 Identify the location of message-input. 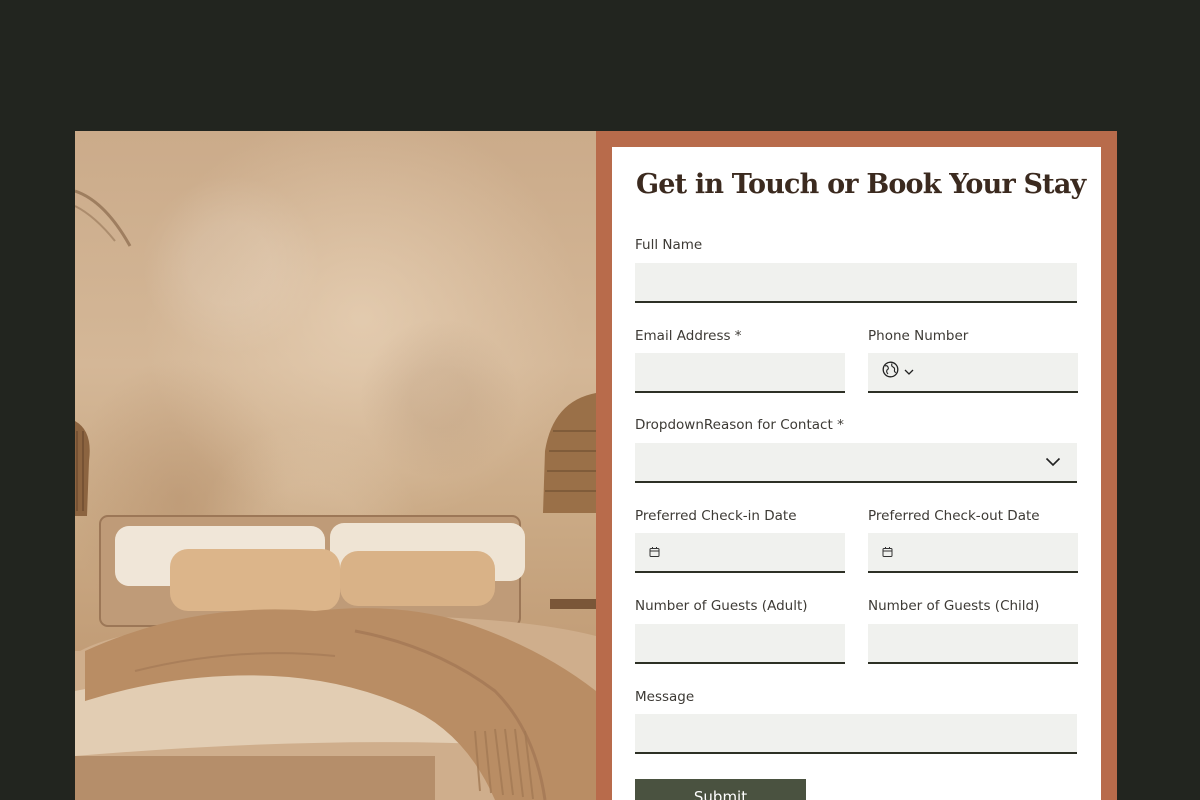
(856, 734).